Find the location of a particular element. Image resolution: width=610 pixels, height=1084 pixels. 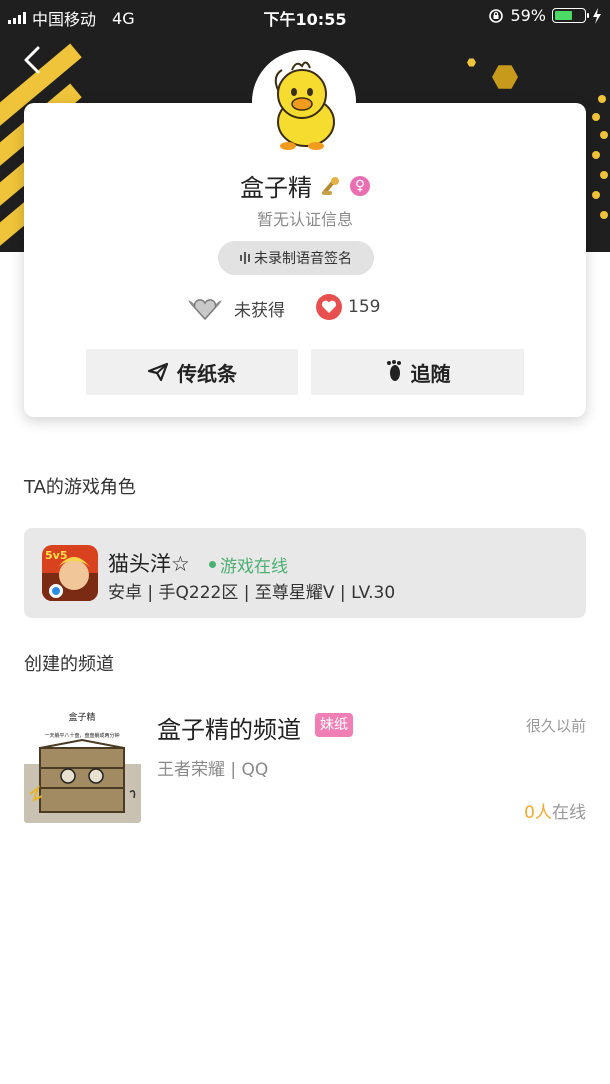

online-dot-icon is located at coordinates (212, 564).